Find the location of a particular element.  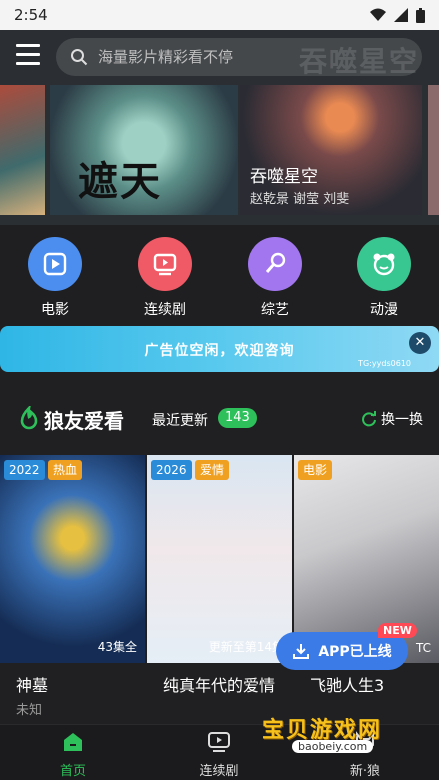

episode-status: 更新至第14集 is located at coordinates (246, 647).